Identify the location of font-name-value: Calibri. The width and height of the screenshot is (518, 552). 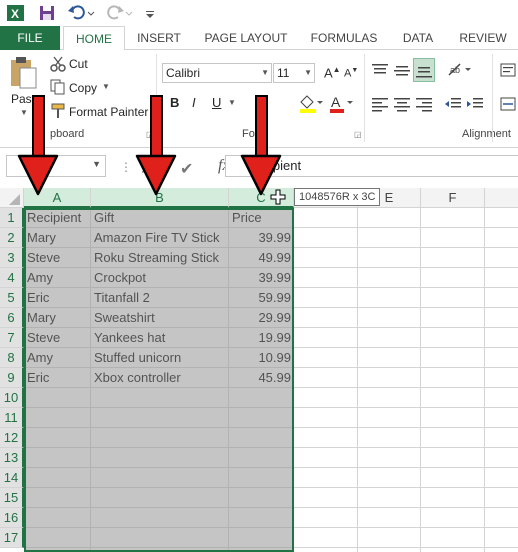
(183, 73).